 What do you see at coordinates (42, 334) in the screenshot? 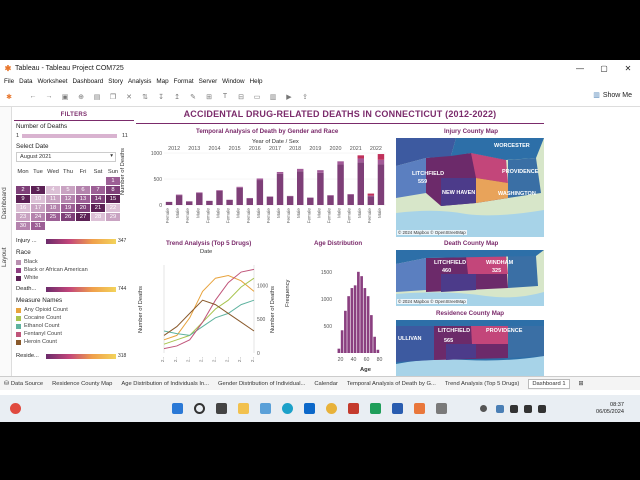
I see `measure-item-fentanyl: Fentanyl Count` at bounding box center [42, 334].